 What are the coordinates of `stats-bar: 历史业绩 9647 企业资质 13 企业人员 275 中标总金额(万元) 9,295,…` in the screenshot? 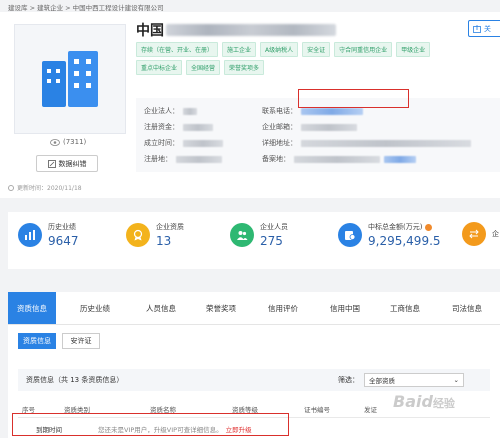 It's located at (254, 240).